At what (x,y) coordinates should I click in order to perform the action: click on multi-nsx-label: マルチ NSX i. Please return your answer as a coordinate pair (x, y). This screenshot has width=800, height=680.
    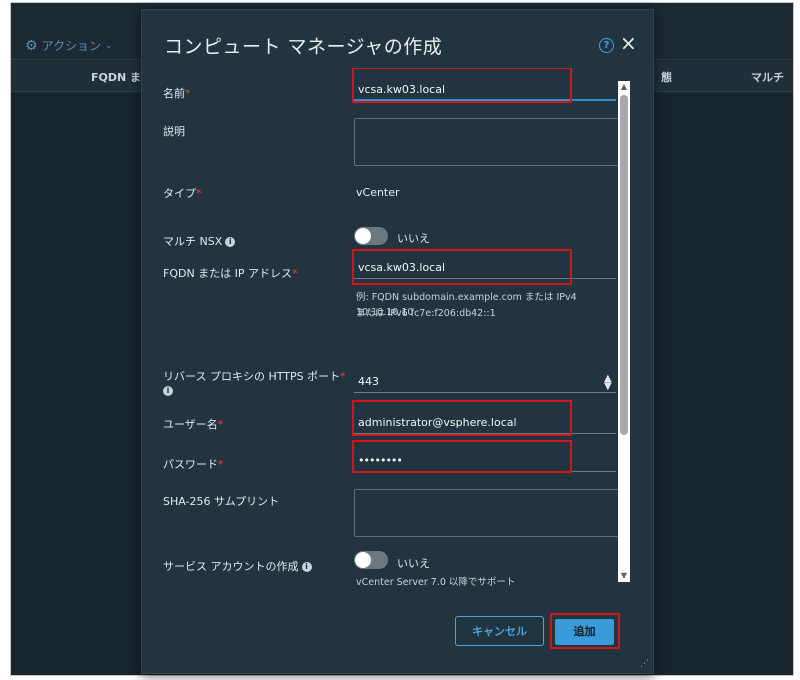
    Looking at the image, I should click on (199, 241).